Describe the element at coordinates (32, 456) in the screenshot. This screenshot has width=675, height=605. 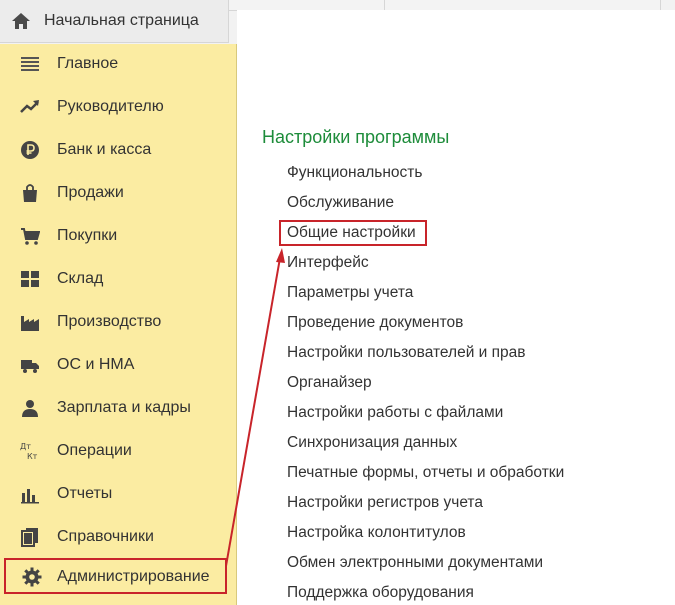
I see `dt-kt-icon-text: Кт` at that location.